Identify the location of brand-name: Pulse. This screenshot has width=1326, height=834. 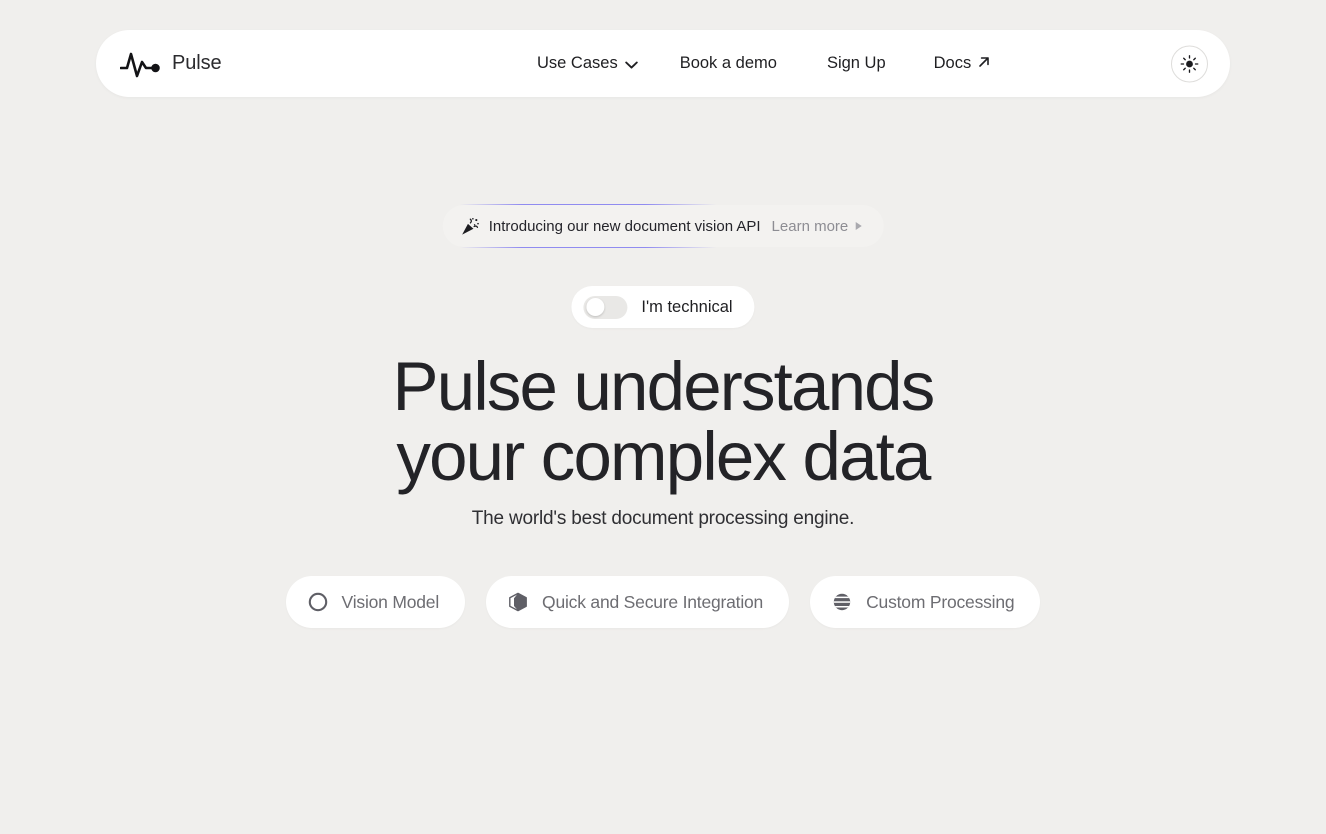
(197, 63).